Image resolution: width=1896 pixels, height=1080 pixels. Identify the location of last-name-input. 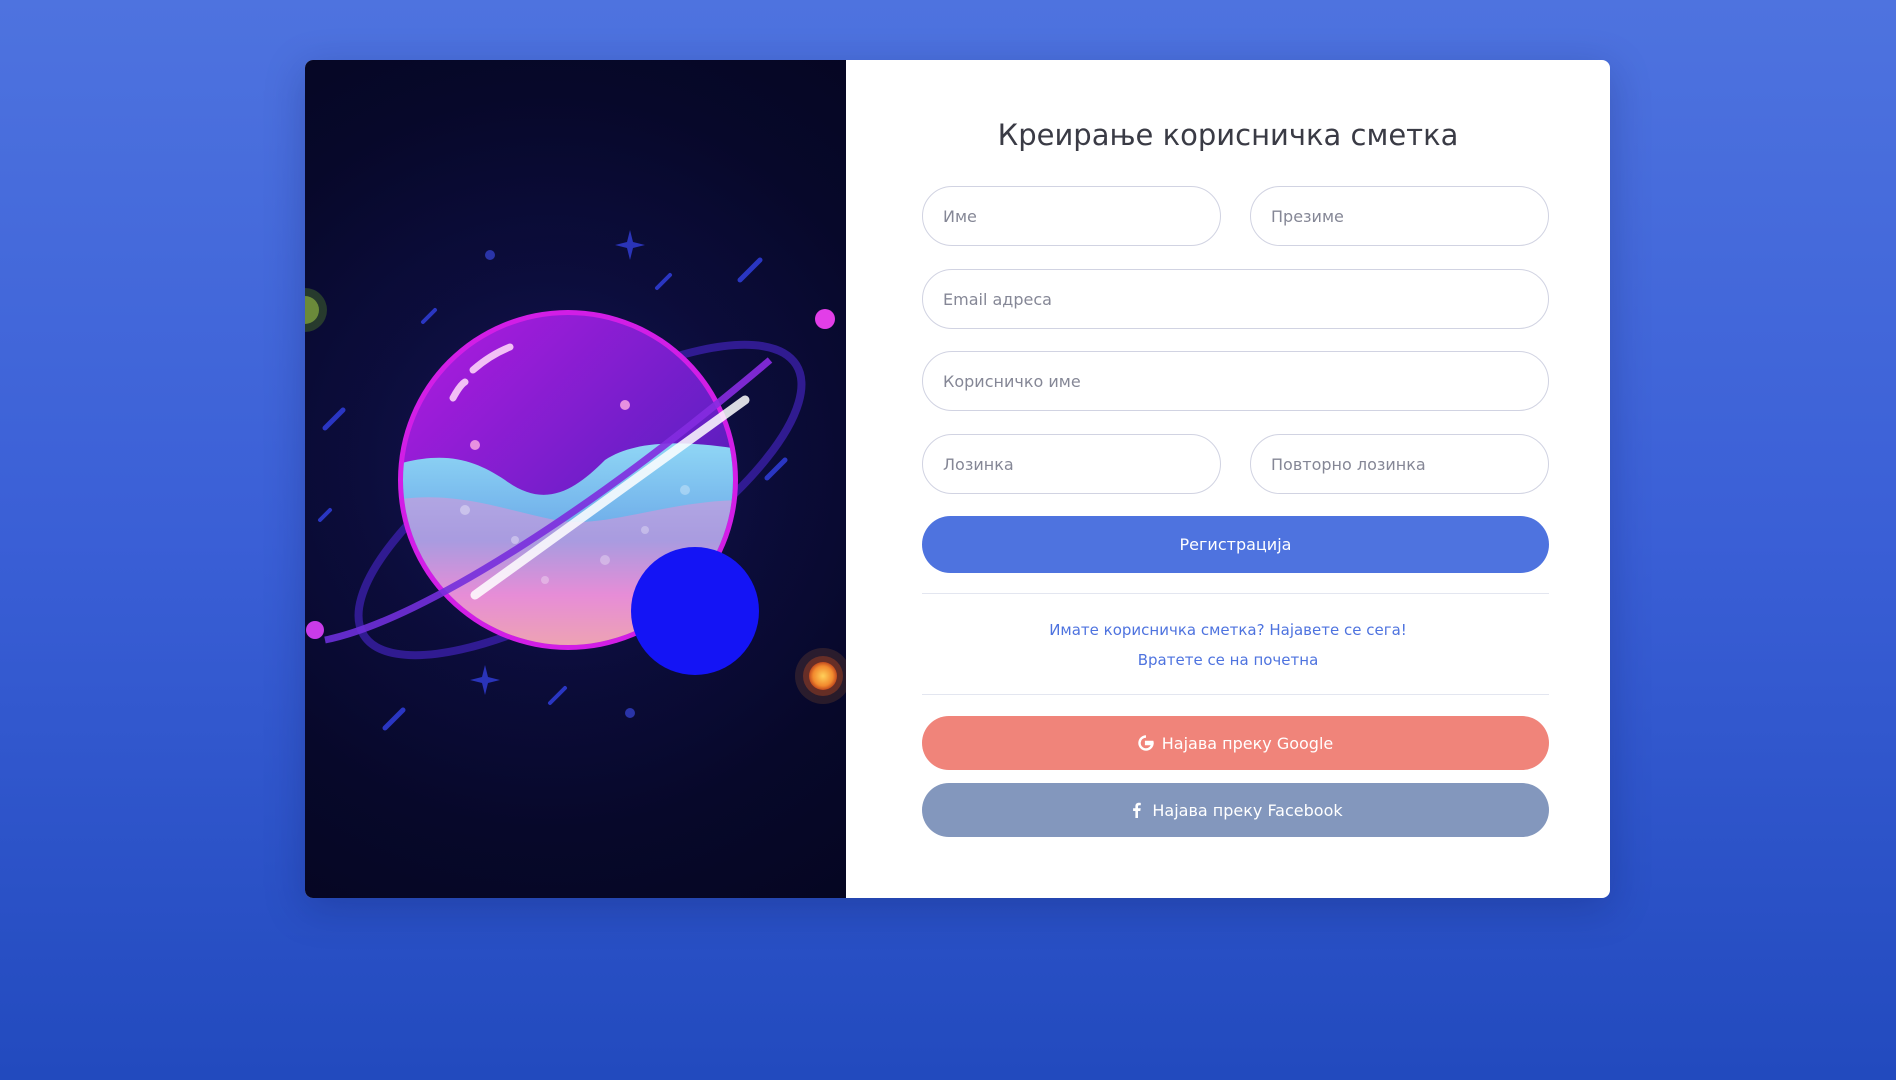
(1399, 216).